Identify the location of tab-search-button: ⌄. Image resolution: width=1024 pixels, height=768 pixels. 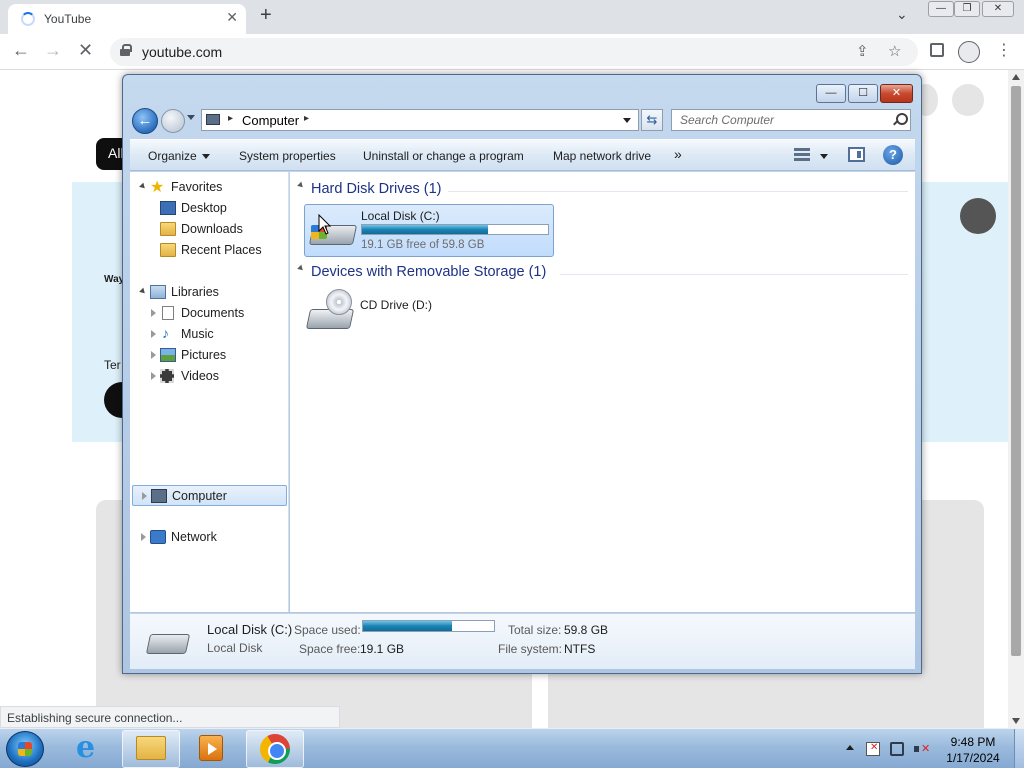
(902, 14).